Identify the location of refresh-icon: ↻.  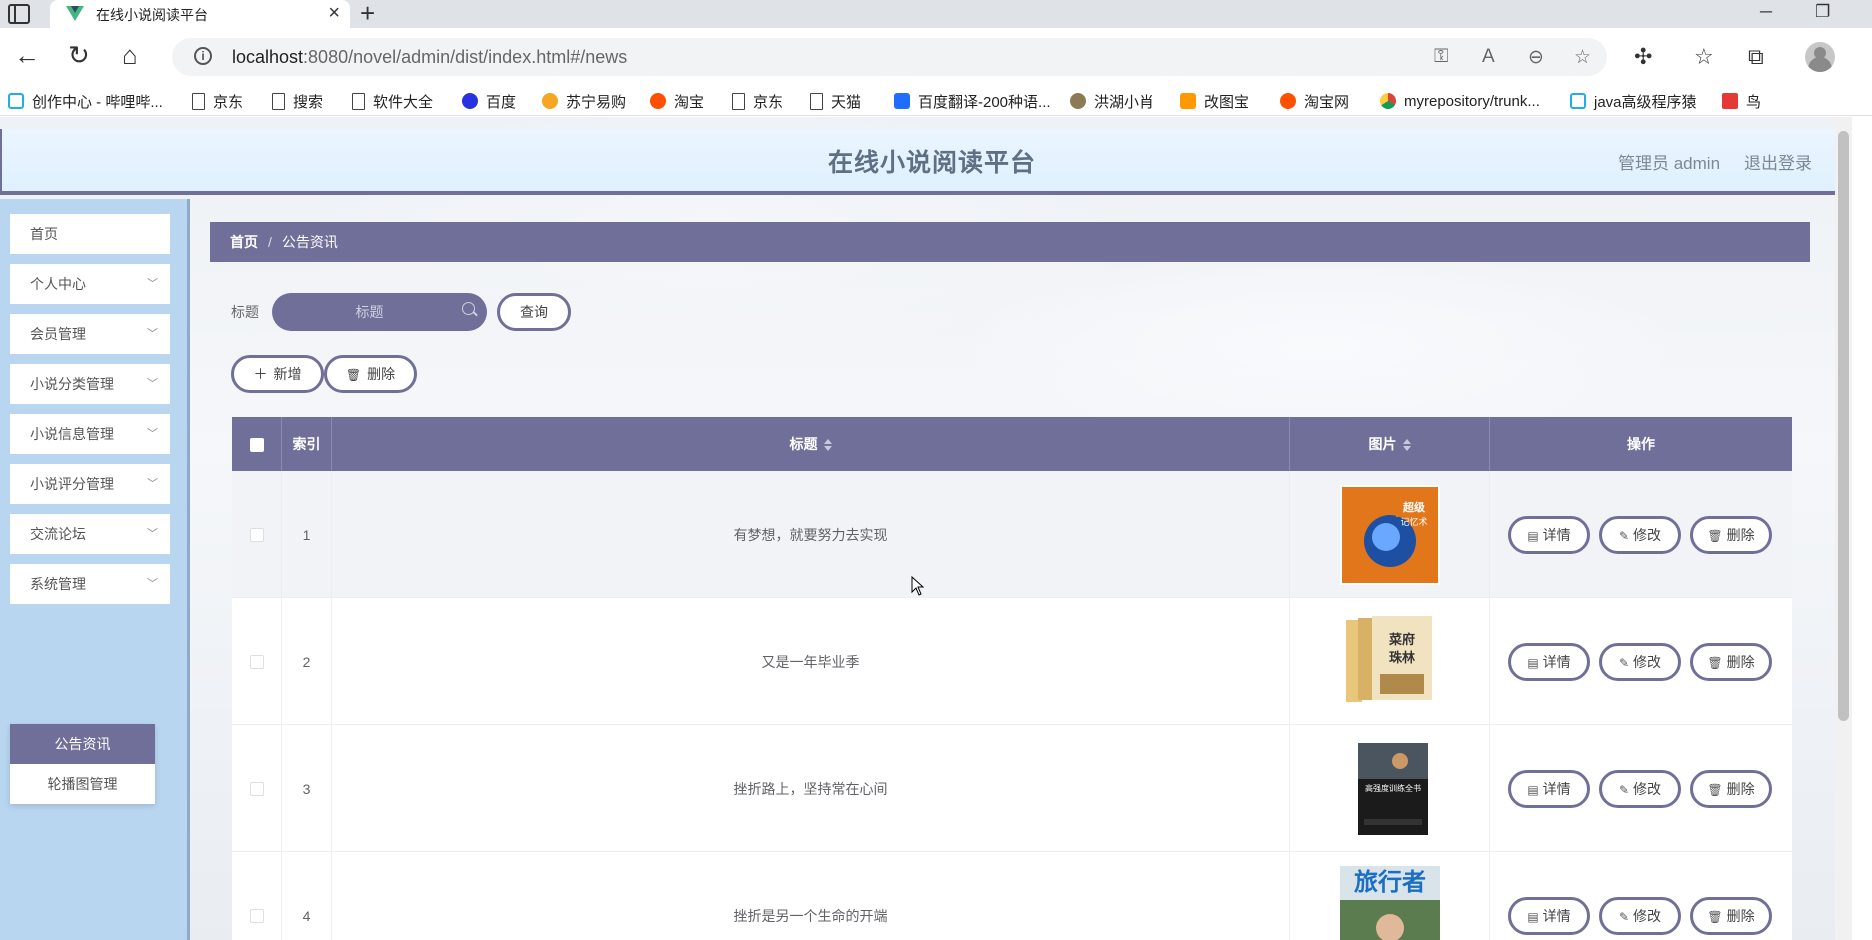
(79, 55).